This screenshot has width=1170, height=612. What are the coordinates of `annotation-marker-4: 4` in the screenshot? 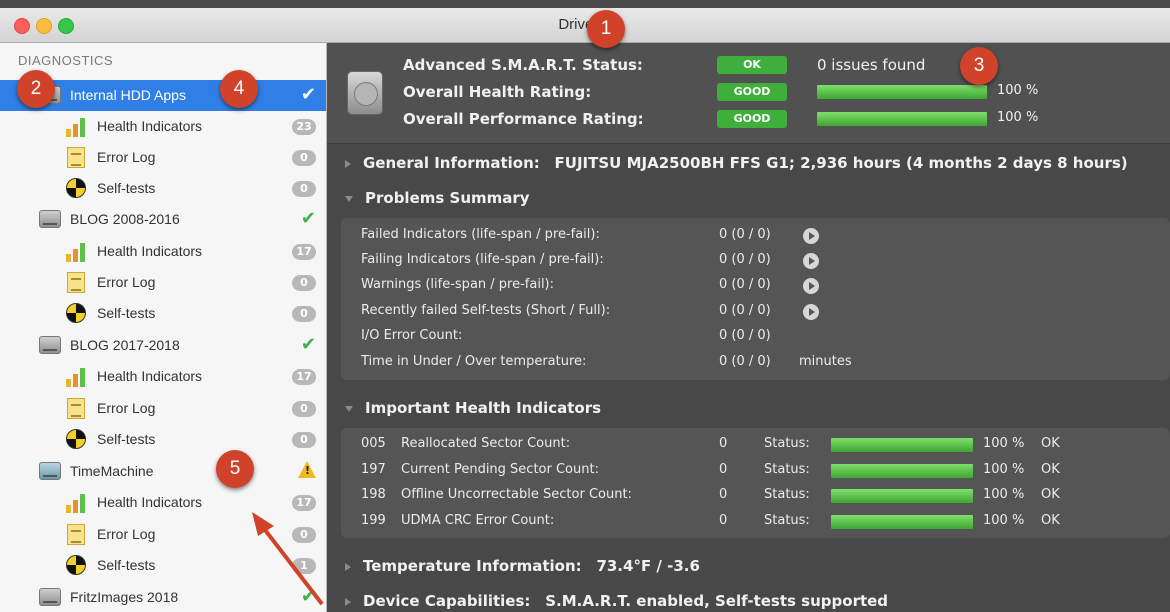 It's located at (239, 89).